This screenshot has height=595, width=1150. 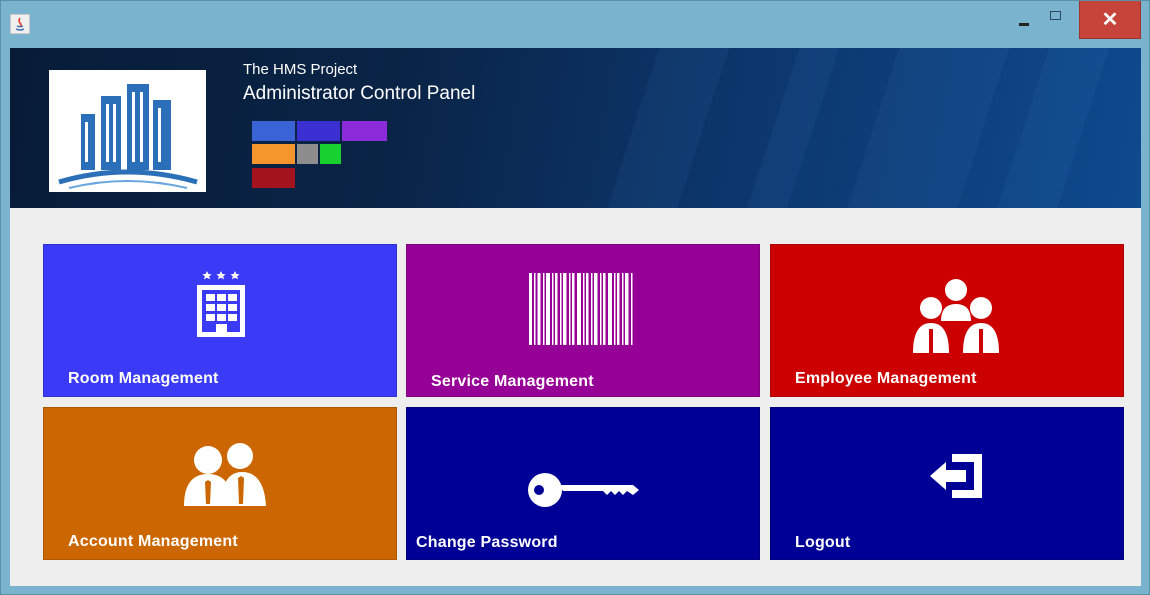 I want to click on java-app-icon, so click(x=20, y=24).